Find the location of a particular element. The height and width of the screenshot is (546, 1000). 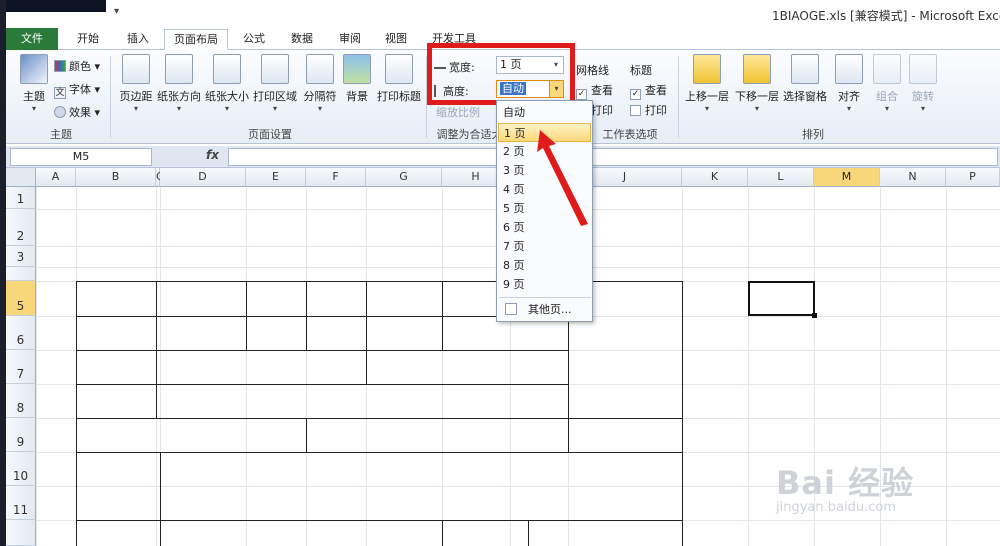

row-header: 2 is located at coordinates (21, 227).